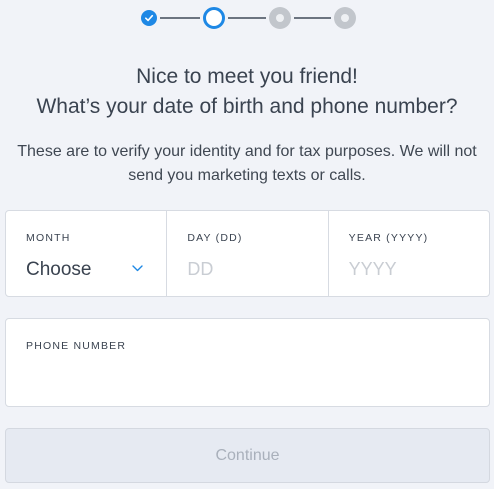 The width and height of the screenshot is (494, 489). I want to click on phone-input, so click(246, 377).